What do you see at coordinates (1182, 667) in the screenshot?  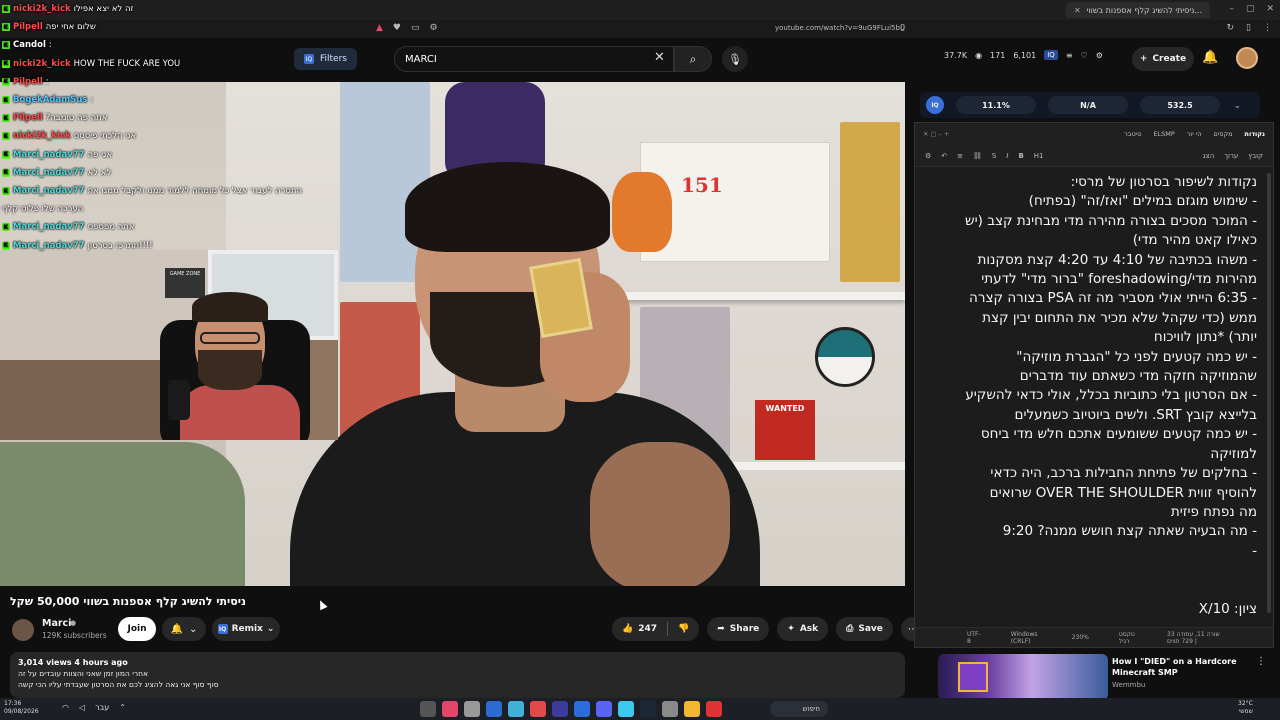 I see `recommended-title: How I "DIED" on a Hardcore Minecraft SMP` at bounding box center [1182, 667].